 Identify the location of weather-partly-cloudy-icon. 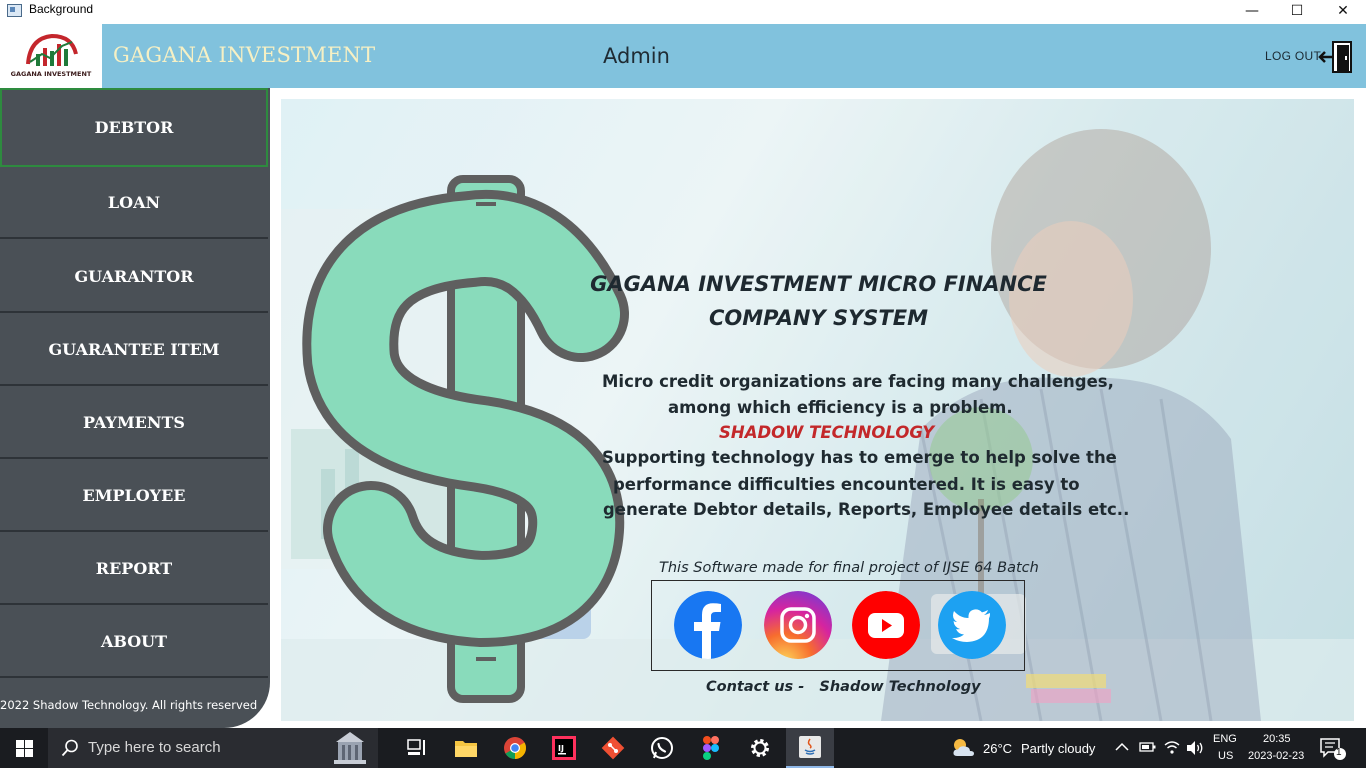
(964, 748).